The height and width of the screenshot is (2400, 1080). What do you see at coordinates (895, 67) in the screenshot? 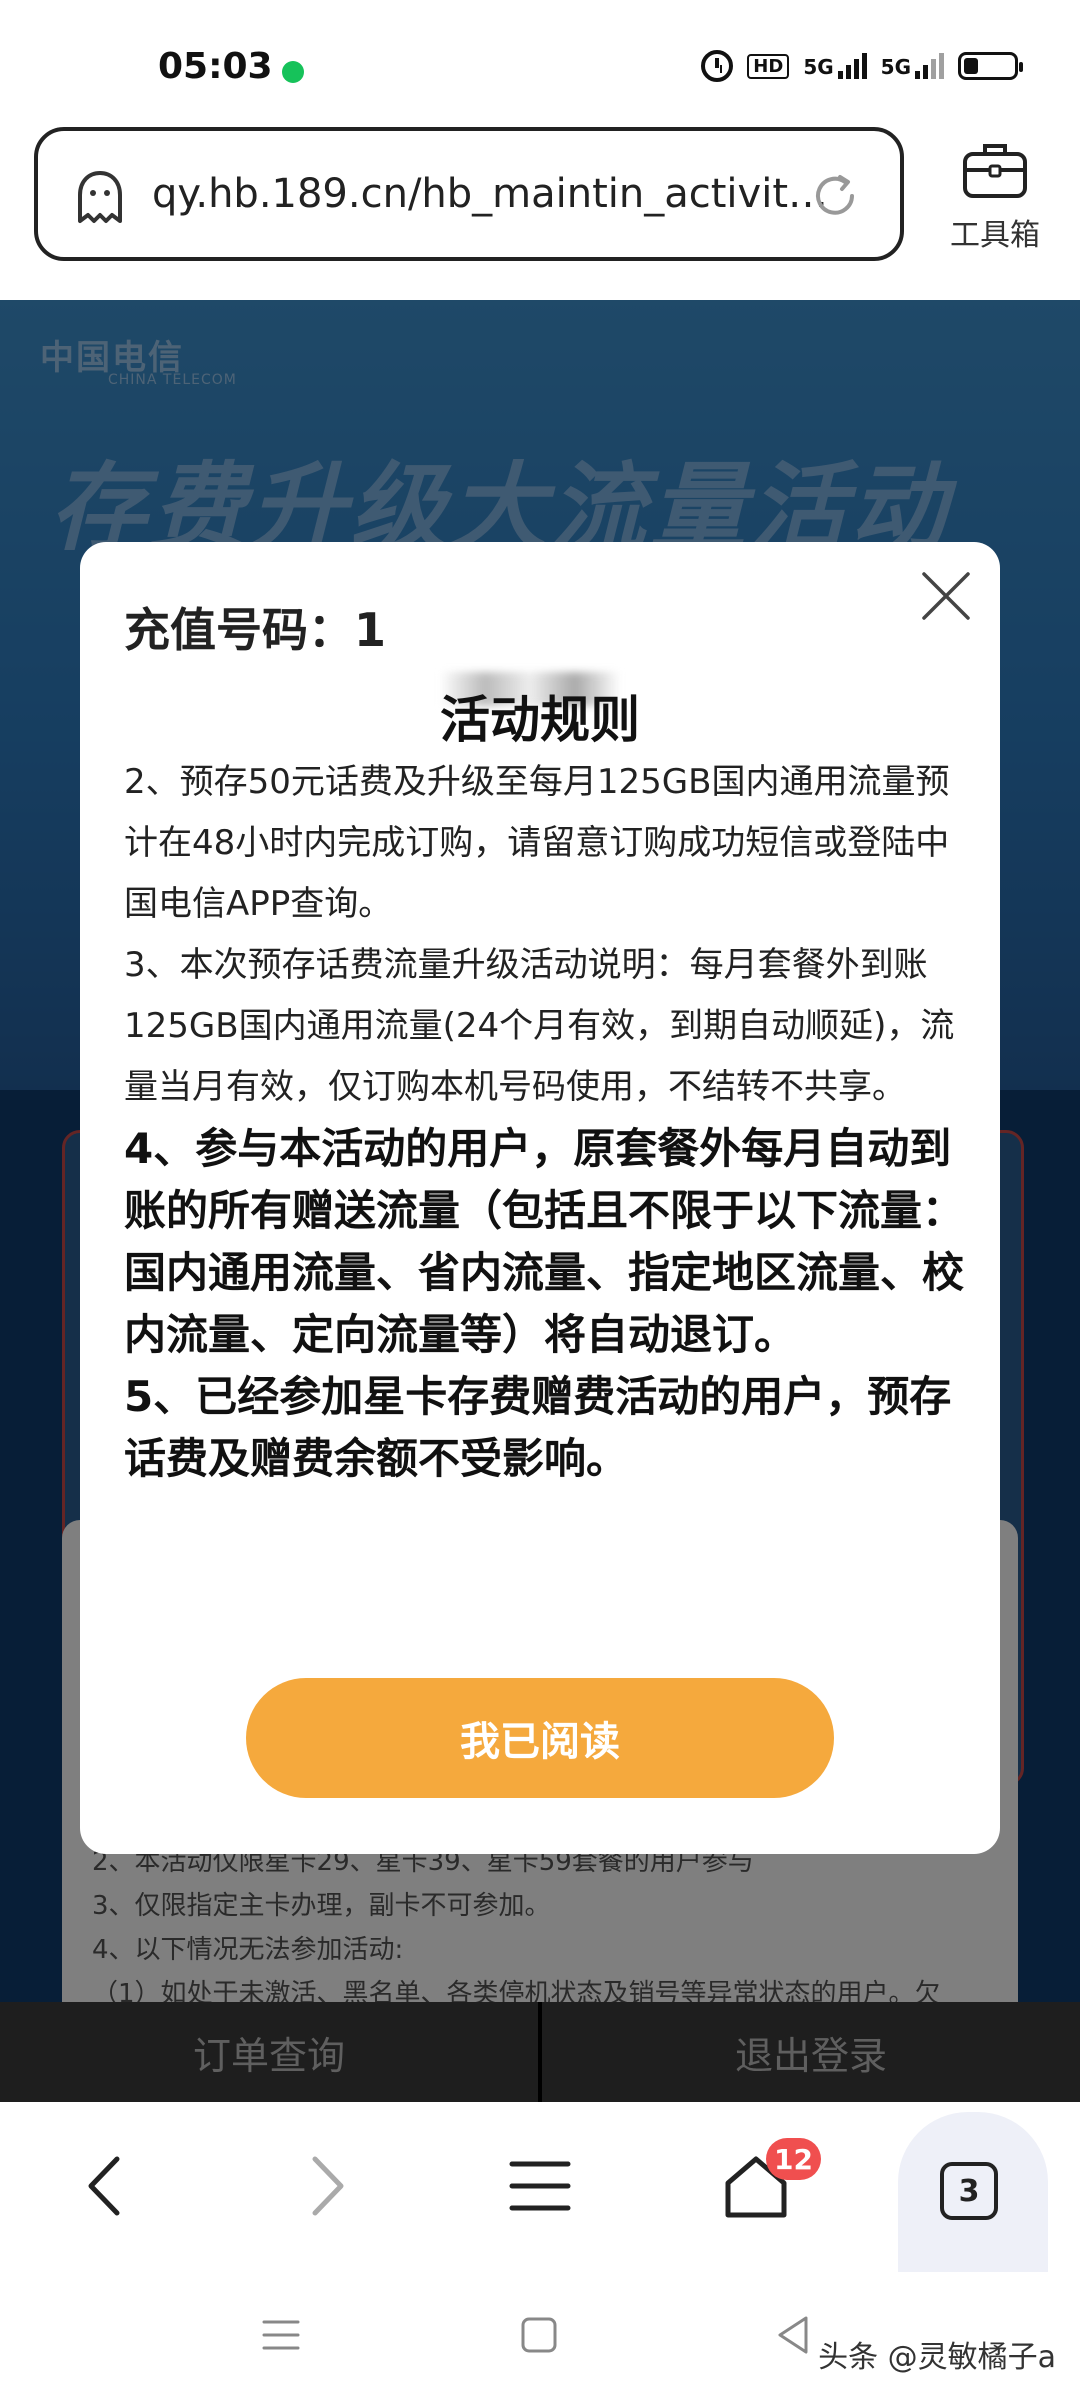
I see `network-type-2: 5G` at bounding box center [895, 67].